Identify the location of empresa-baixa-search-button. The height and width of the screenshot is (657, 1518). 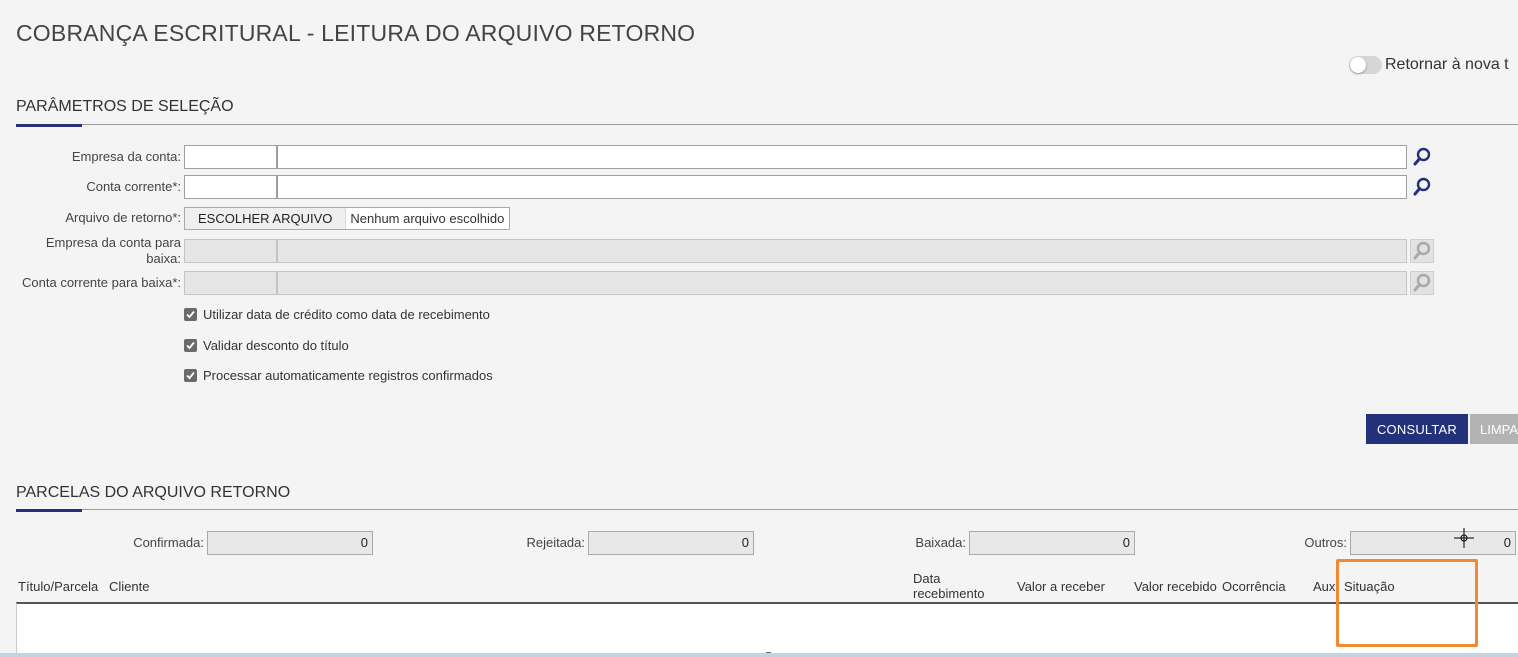
(1422, 251).